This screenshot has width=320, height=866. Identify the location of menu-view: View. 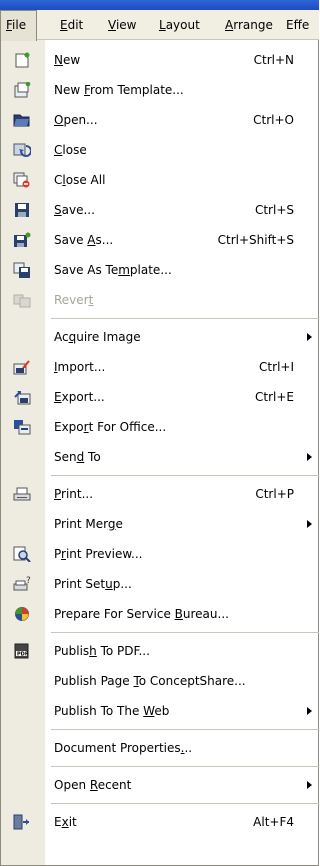
(122, 25).